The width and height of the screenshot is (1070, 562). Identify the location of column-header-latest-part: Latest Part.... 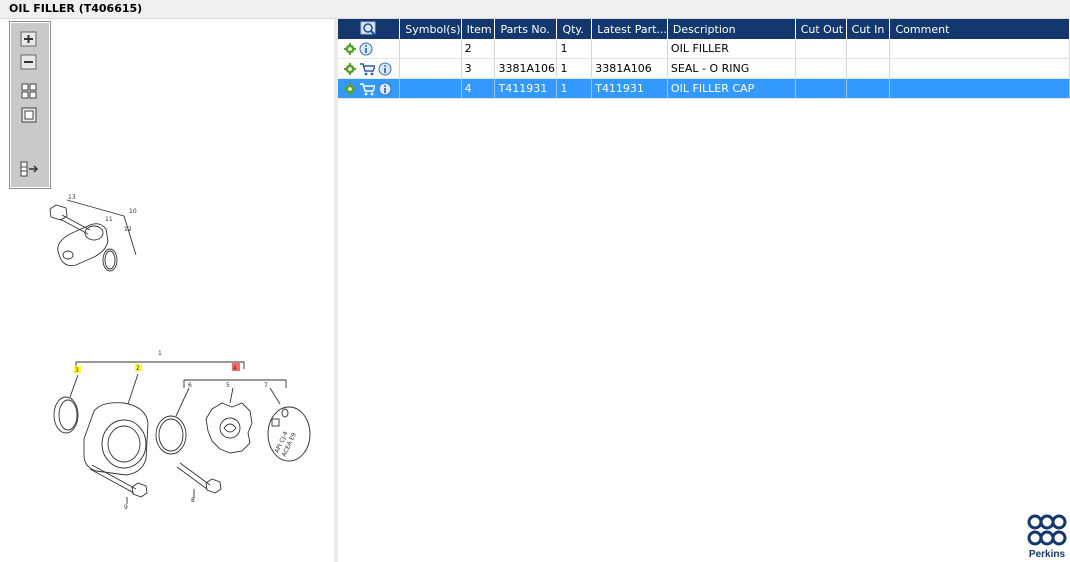
(629, 29).